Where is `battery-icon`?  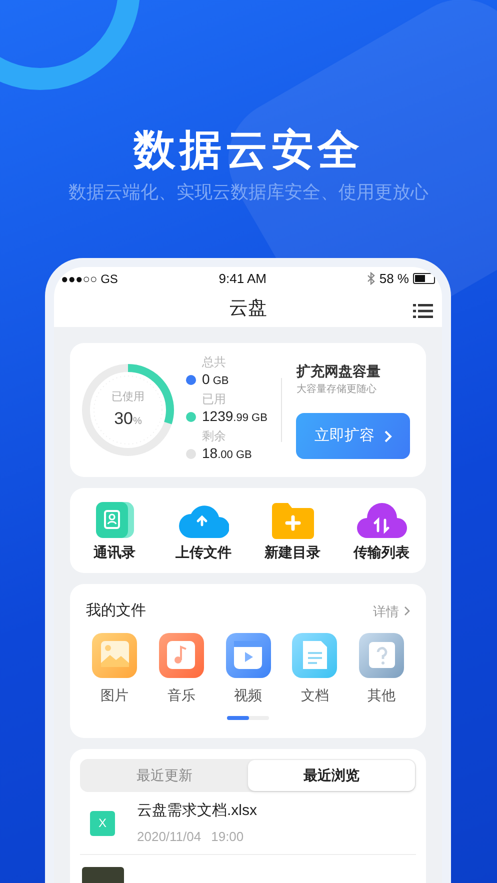
battery-icon is located at coordinates (423, 278).